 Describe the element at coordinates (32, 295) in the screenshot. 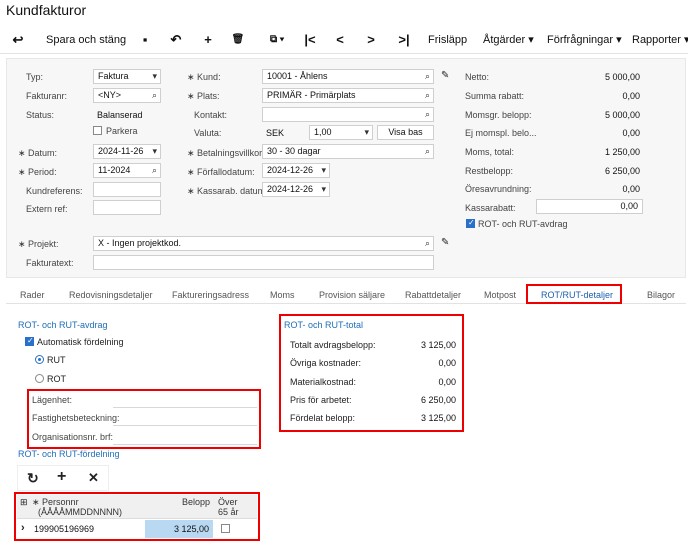

I see `tab-lines: Rader` at that location.